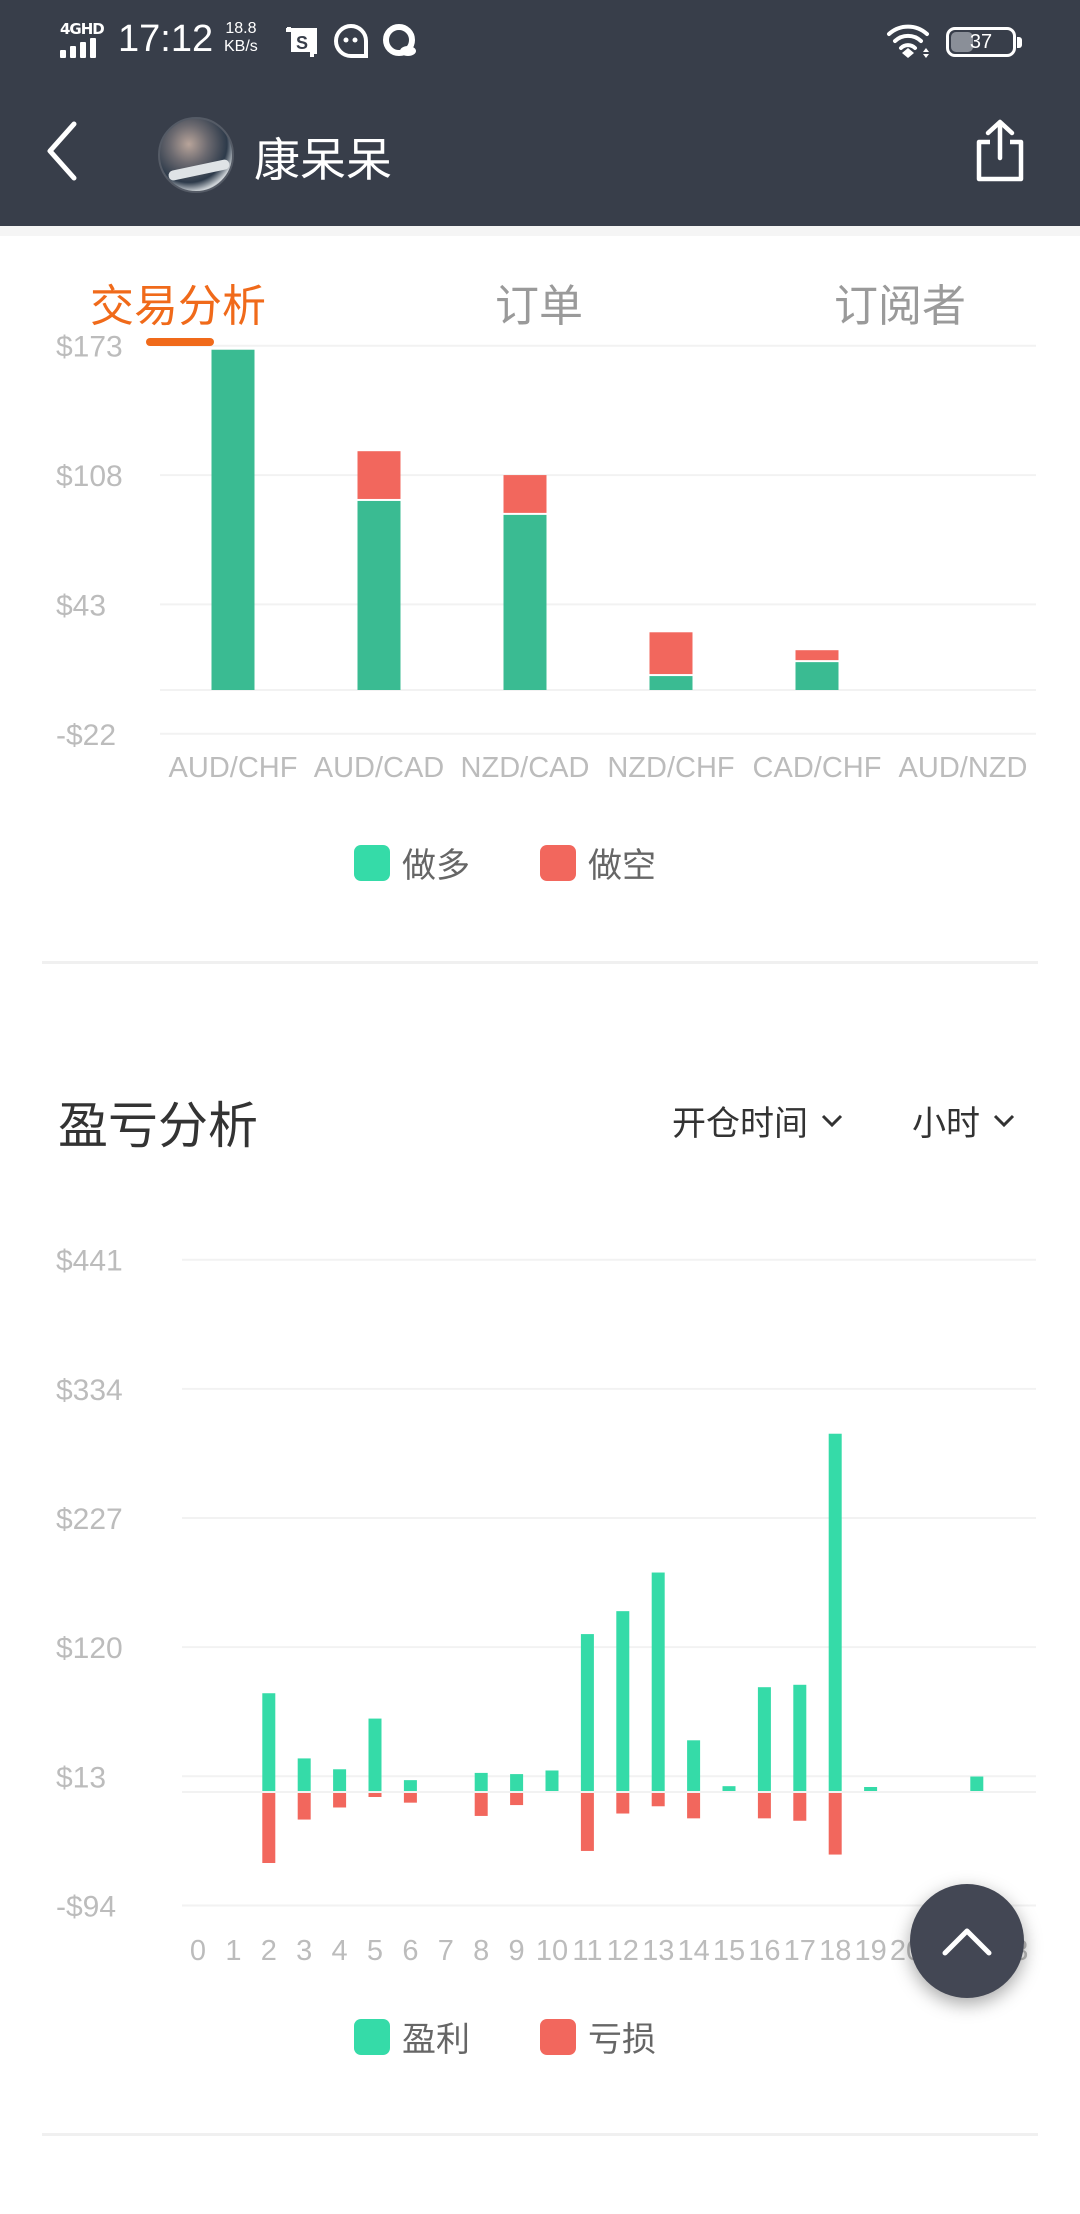 Image resolution: width=1080 pixels, height=2214 pixels. I want to click on x-tick-label: 10, so click(552, 1951).